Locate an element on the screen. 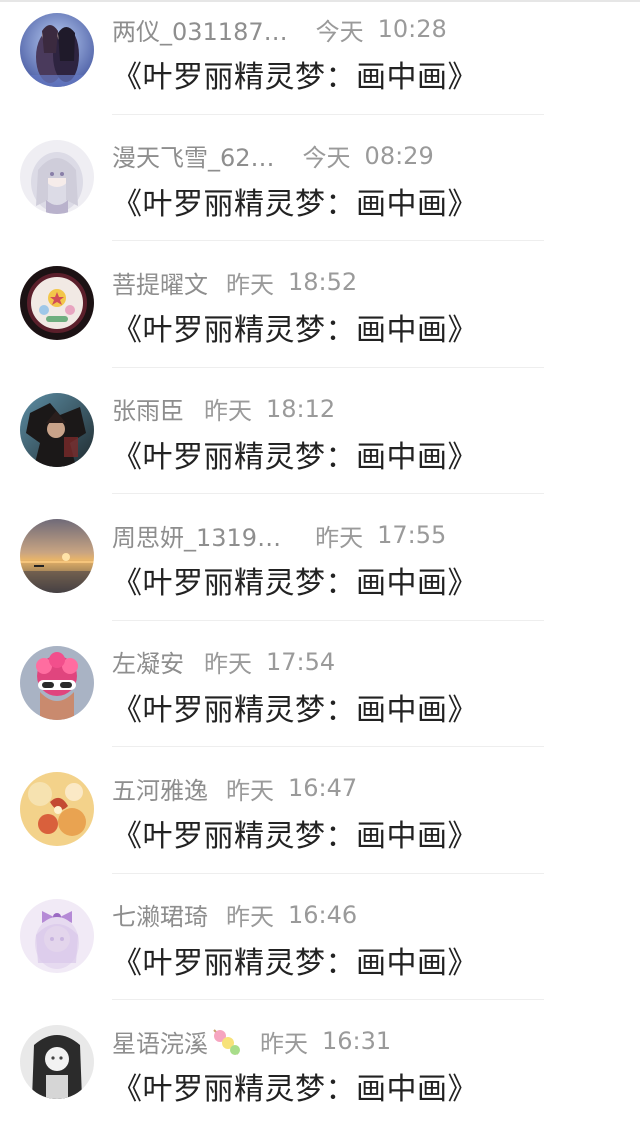 The width and height of the screenshot is (640, 1139). comment-row: 两仪_031187… 今天 10:28 《叶罗丽精灵梦：画中画》 is located at coordinates (320, 63).